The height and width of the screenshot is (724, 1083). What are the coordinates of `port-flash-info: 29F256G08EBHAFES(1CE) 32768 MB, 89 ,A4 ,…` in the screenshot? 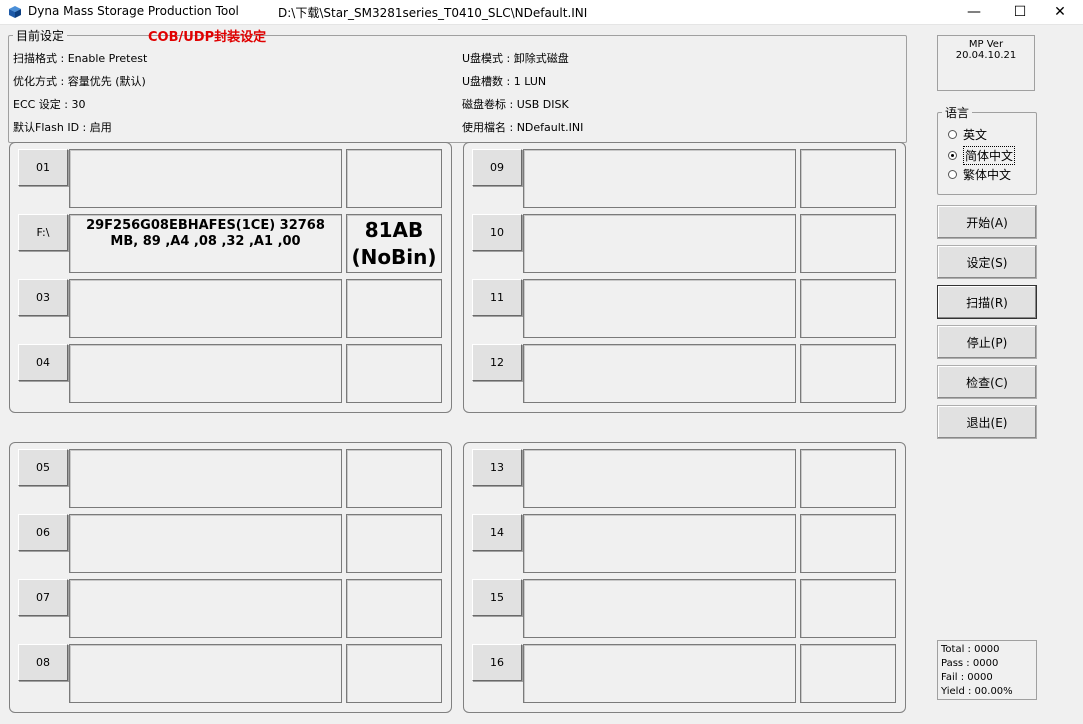 It's located at (205, 243).